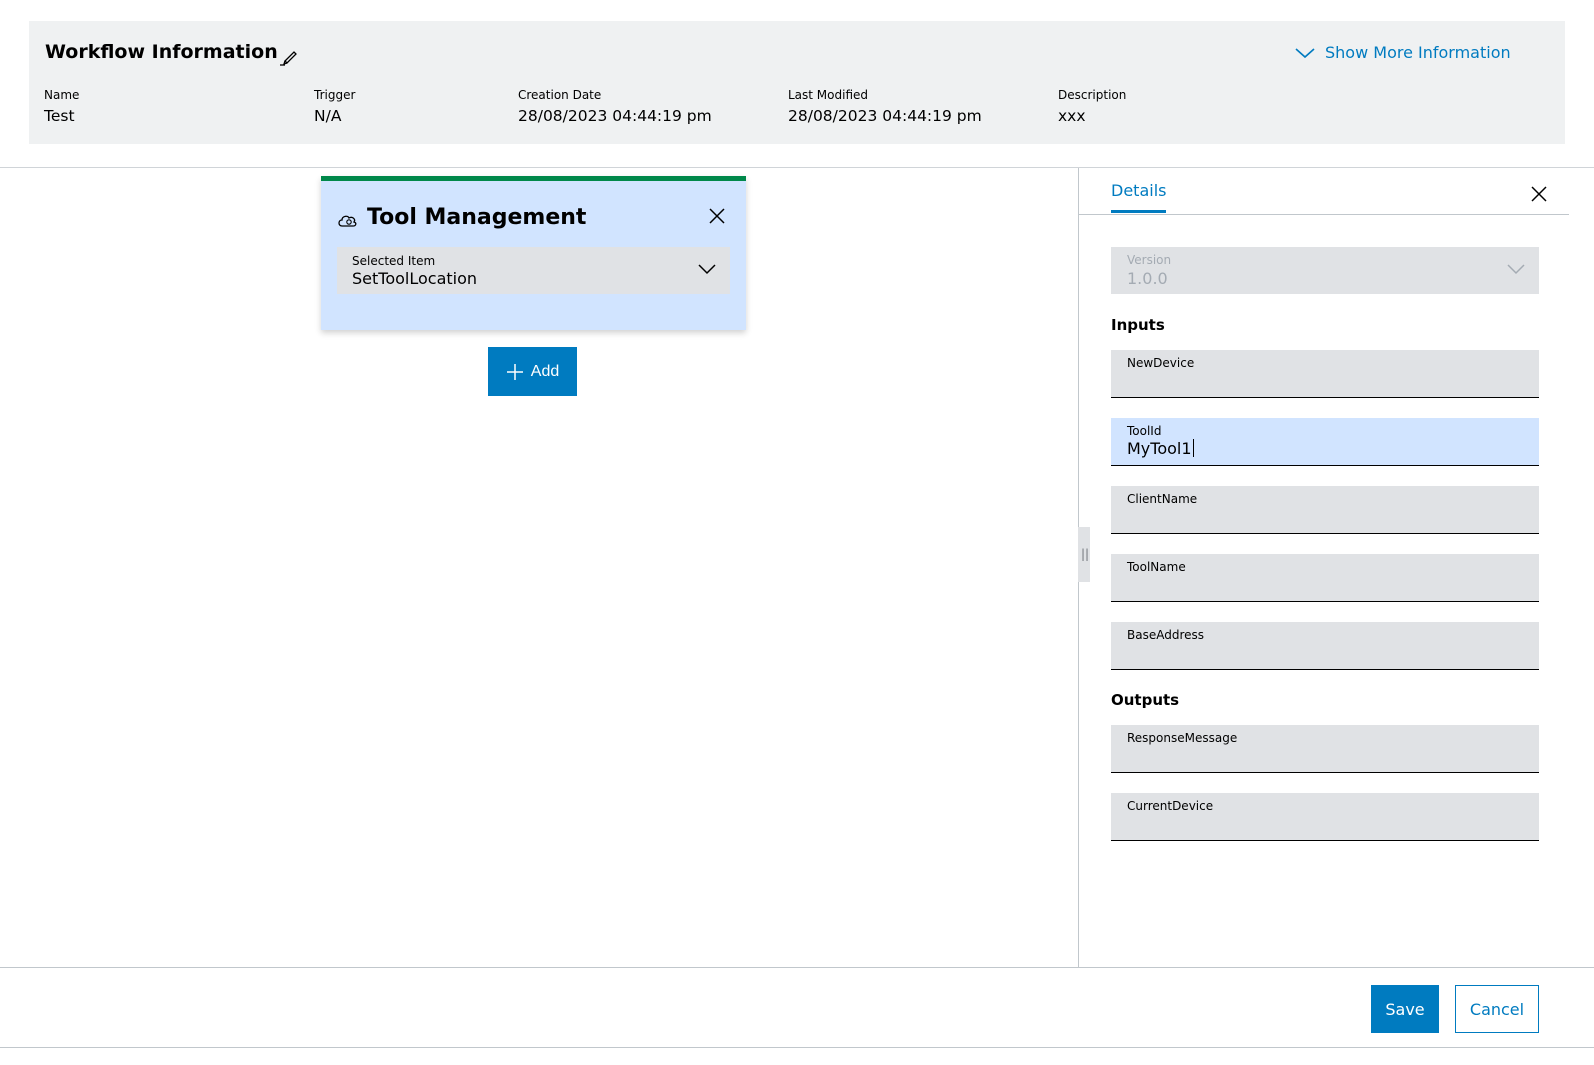 The image size is (1594, 1065). What do you see at coordinates (1144, 431) in the screenshot?
I see `field-label: ToolId` at bounding box center [1144, 431].